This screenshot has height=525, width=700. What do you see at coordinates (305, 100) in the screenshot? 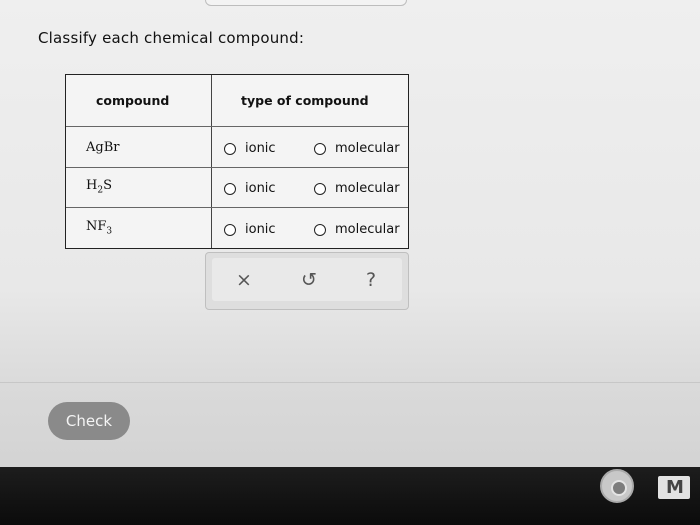
I see `header-type: type of compound` at bounding box center [305, 100].